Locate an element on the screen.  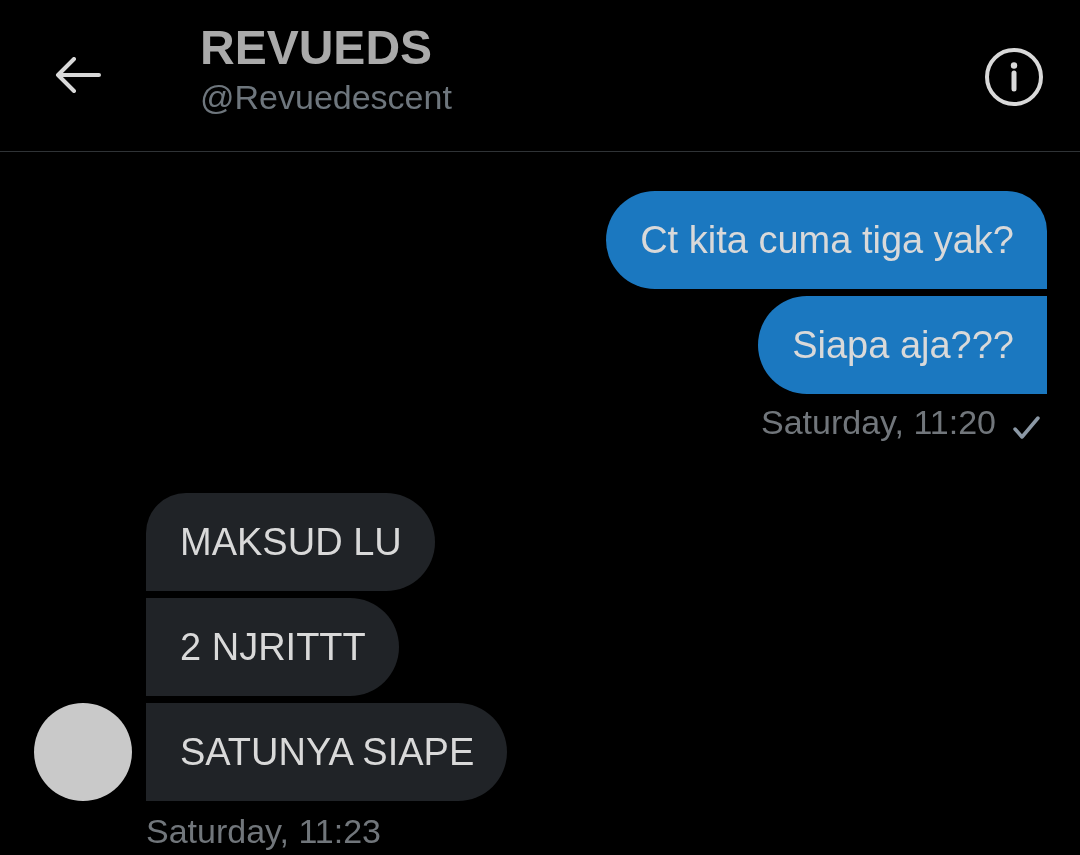
message-bubble: Siapa aja??? is located at coordinates (902, 345).